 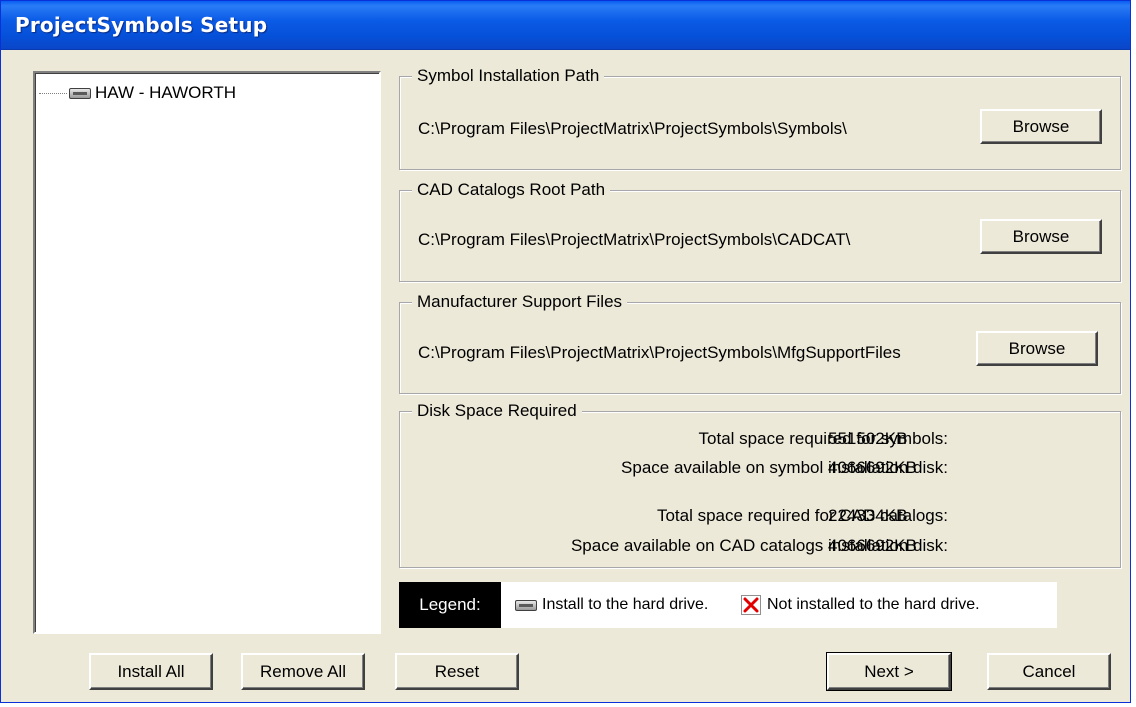 I want to click on install-all-button: Install All, so click(x=151, y=671).